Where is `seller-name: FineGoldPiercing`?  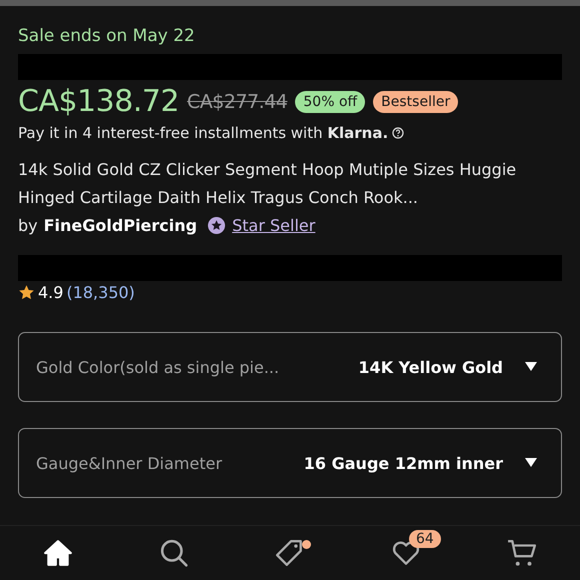
seller-name: FineGoldPiercing is located at coordinates (121, 225).